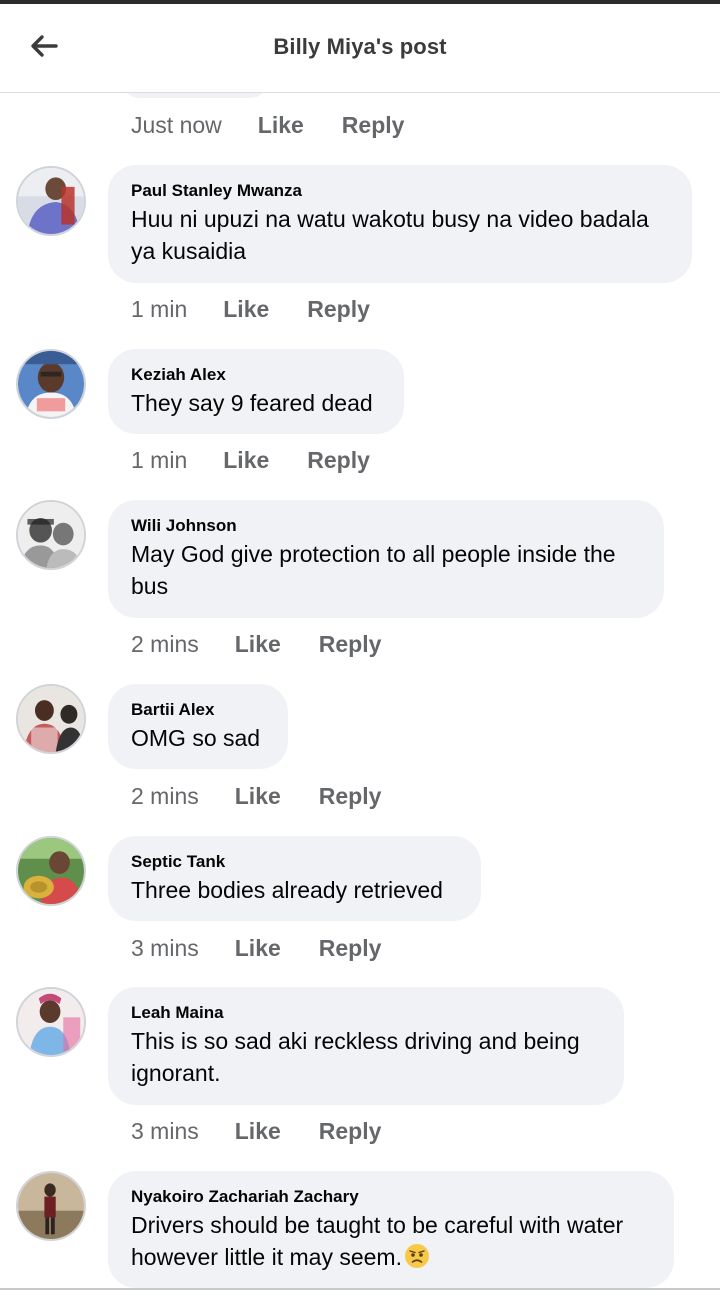 This screenshot has width=720, height=1300. Describe the element at coordinates (416, 1256) in the screenshot. I see `worried-face-emoji` at that location.